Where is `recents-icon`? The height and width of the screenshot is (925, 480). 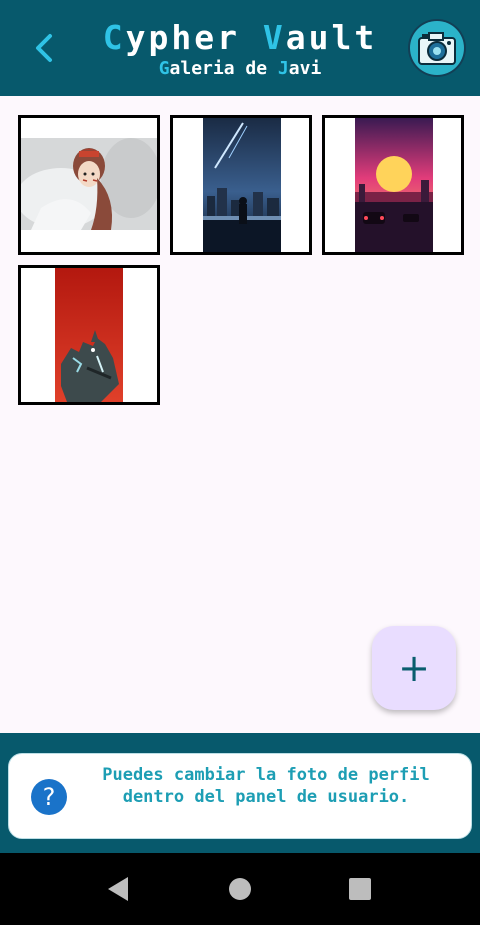
recents-icon is located at coordinates (360, 889).